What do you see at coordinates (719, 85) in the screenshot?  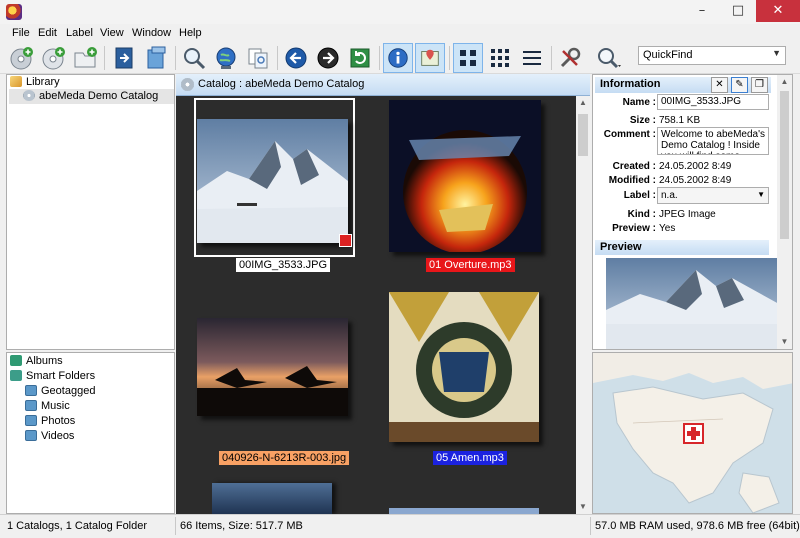 I see `close-icon: ✕` at bounding box center [719, 85].